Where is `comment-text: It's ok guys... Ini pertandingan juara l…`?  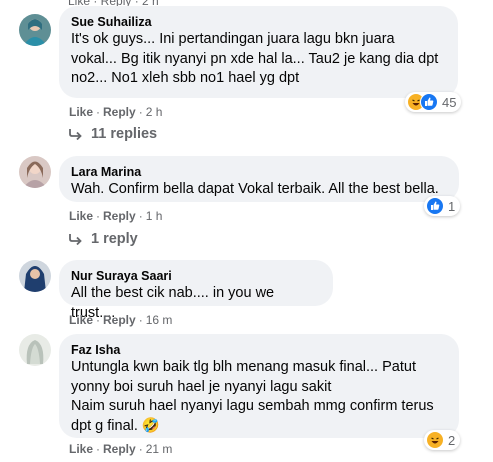 comment-text: It's ok guys... Ini pertandingan juara l… is located at coordinates (255, 58).